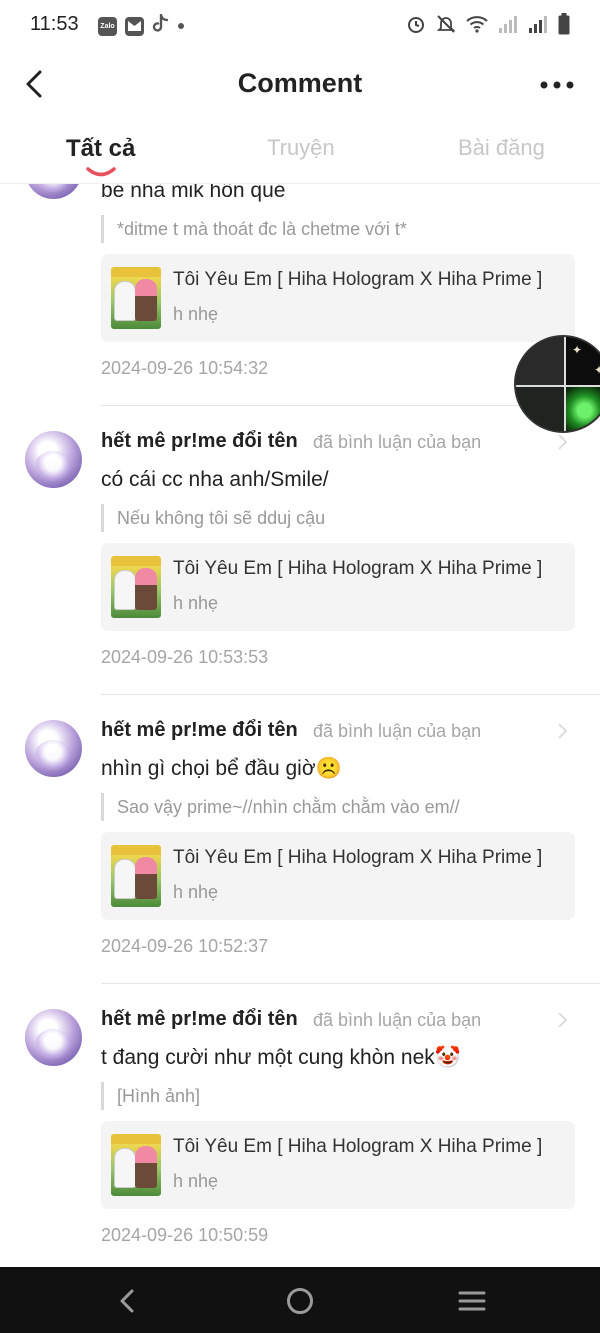 This screenshot has width=600, height=1333. Describe the element at coordinates (281, 1057) in the screenshot. I see `comment-text: t đang cười như một cung khòn nek🤡` at that location.